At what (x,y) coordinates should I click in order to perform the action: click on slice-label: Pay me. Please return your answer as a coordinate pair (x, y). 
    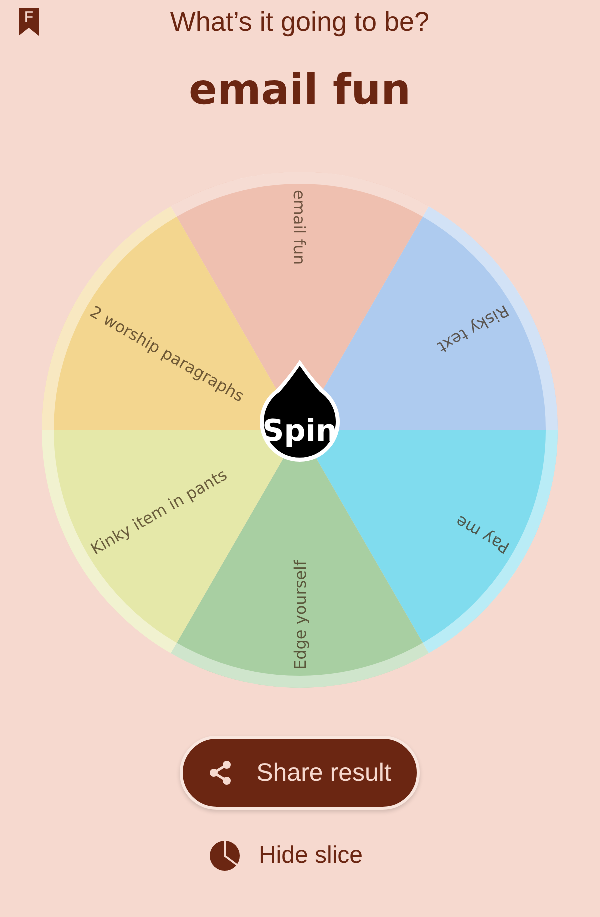
    Looking at the image, I should click on (482, 535).